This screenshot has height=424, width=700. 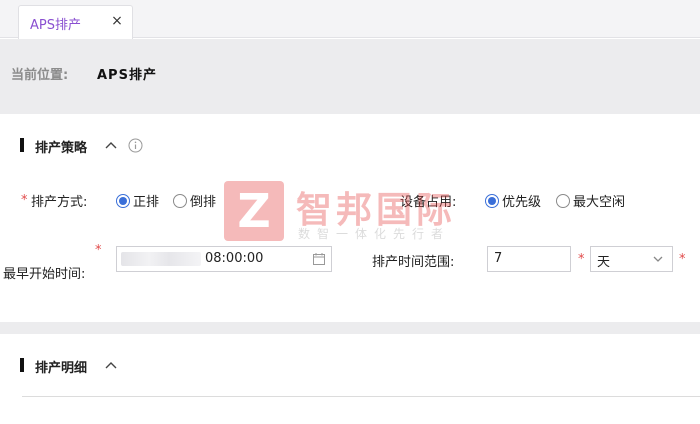 What do you see at coordinates (604, 262) in the screenshot?
I see `time-unit-value: 天` at bounding box center [604, 262].